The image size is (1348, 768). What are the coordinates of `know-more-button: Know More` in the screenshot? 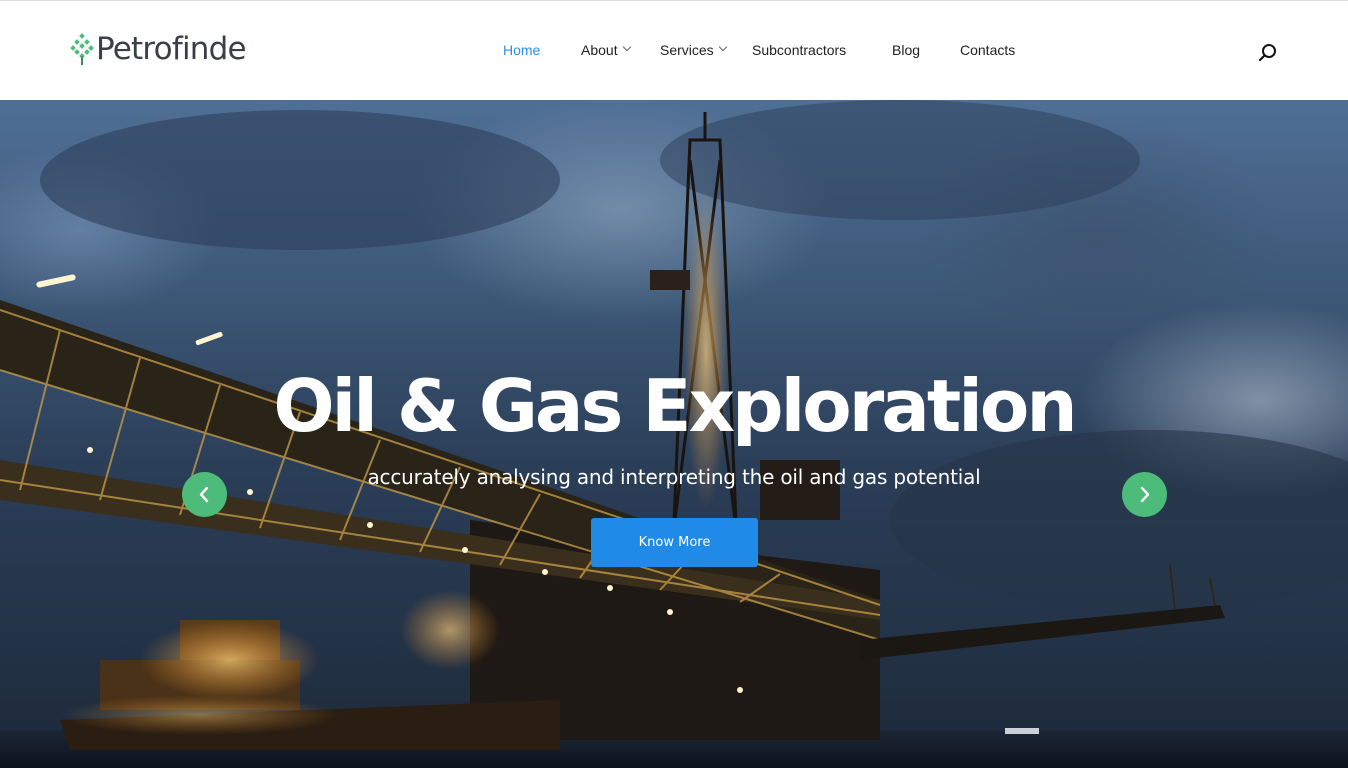 It's located at (674, 542).